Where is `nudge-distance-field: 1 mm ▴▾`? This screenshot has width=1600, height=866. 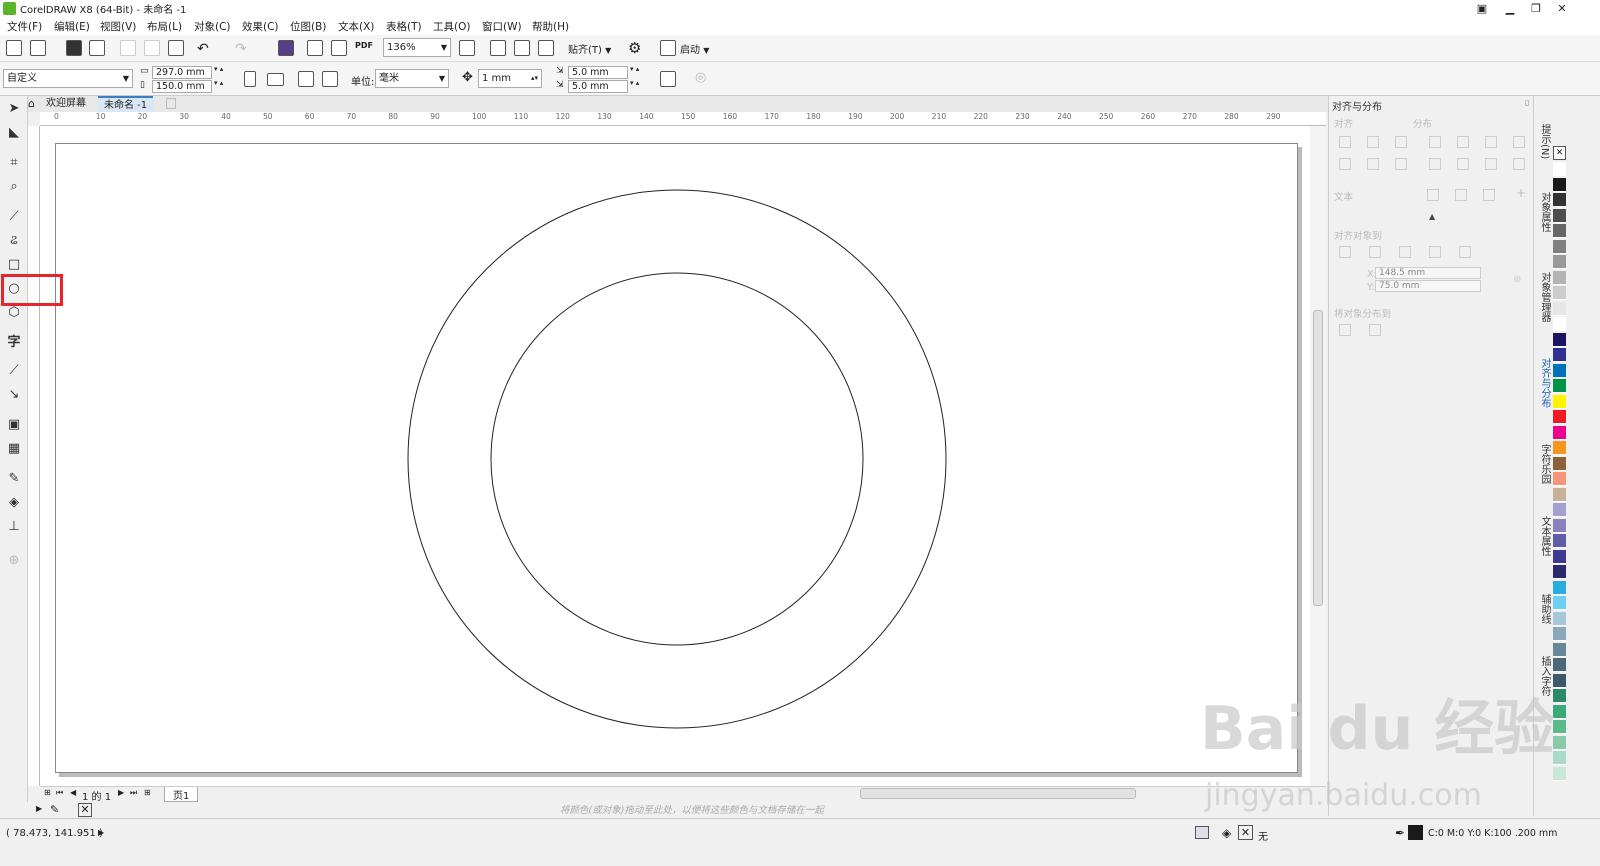
nudge-distance-field: 1 mm ▴▾ is located at coordinates (510, 78).